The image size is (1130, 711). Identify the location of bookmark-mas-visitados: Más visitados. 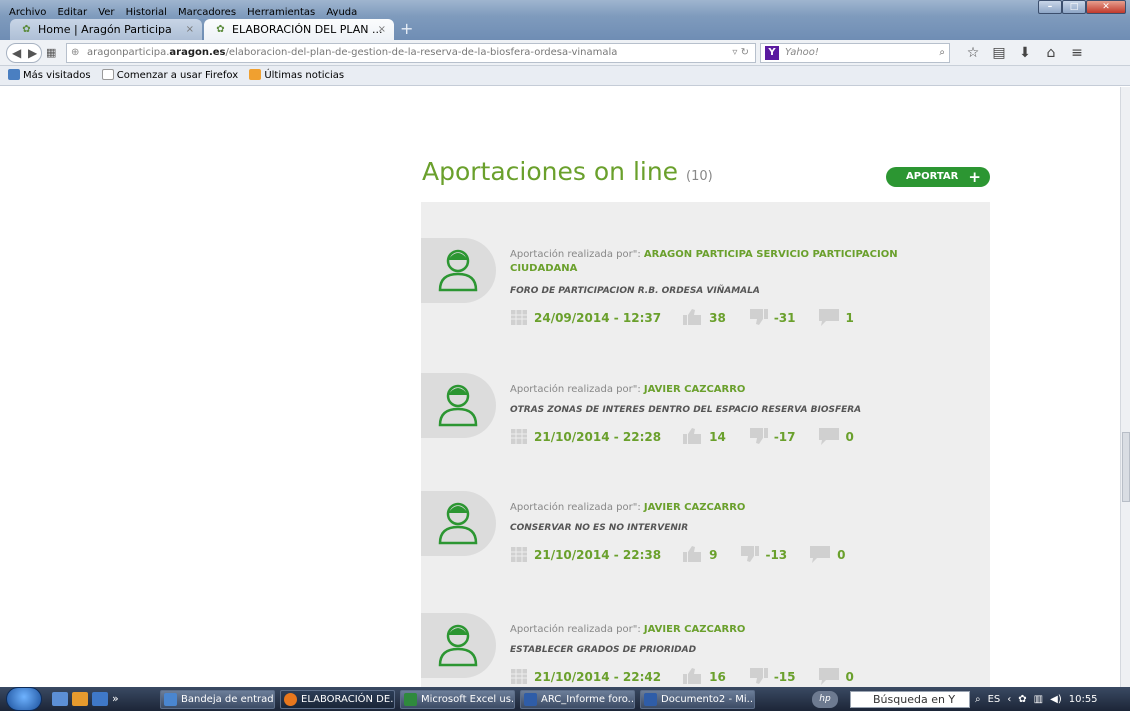
(49, 76).